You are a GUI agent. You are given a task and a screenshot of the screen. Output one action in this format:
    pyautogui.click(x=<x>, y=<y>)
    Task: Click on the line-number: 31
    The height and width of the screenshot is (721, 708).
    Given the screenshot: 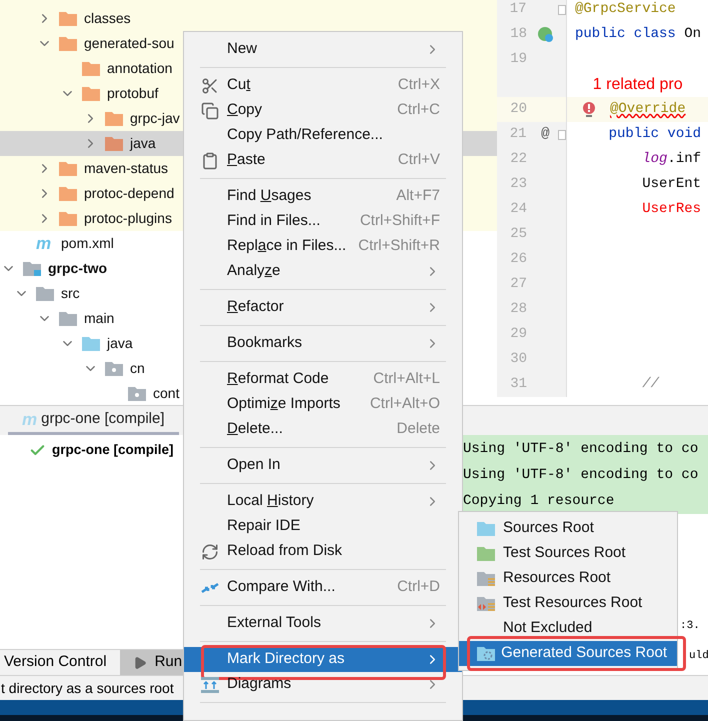 What is the action you would take?
    pyautogui.click(x=518, y=384)
    